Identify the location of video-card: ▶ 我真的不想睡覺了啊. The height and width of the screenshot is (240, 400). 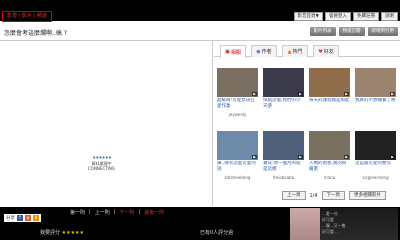
(375, 98).